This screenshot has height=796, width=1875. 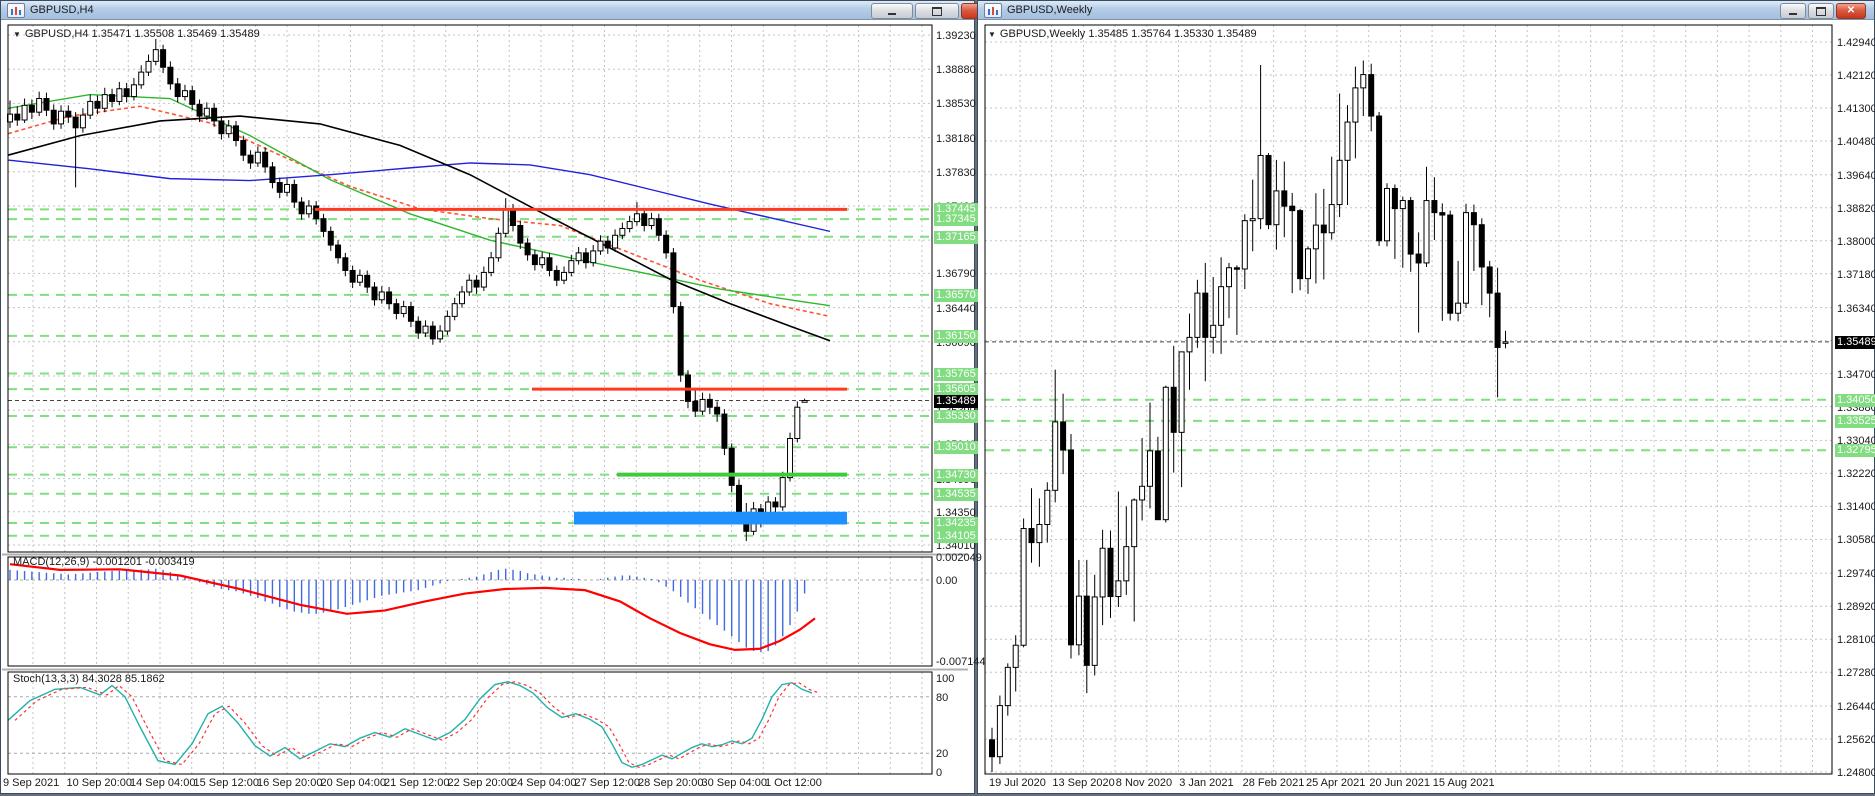 I want to click on price-tick-label: 1.34700, so click(x=1856, y=374).